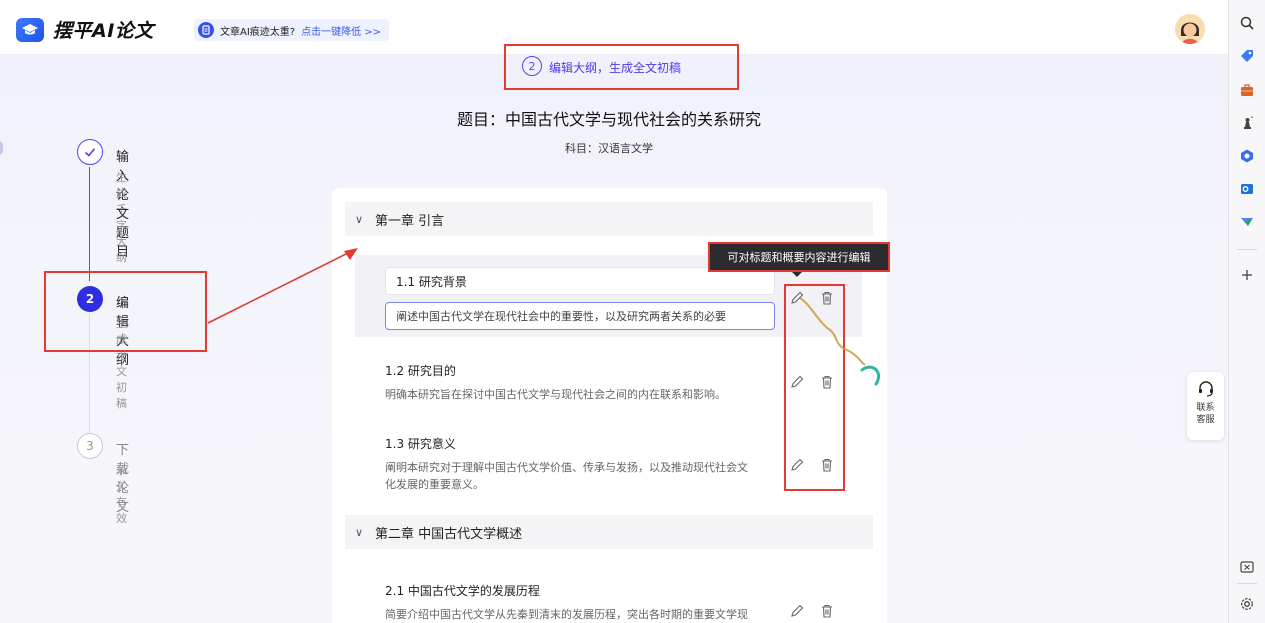 This screenshot has height=623, width=1265. What do you see at coordinates (814, 387) in the screenshot?
I see `actions-highlight-box` at bounding box center [814, 387].